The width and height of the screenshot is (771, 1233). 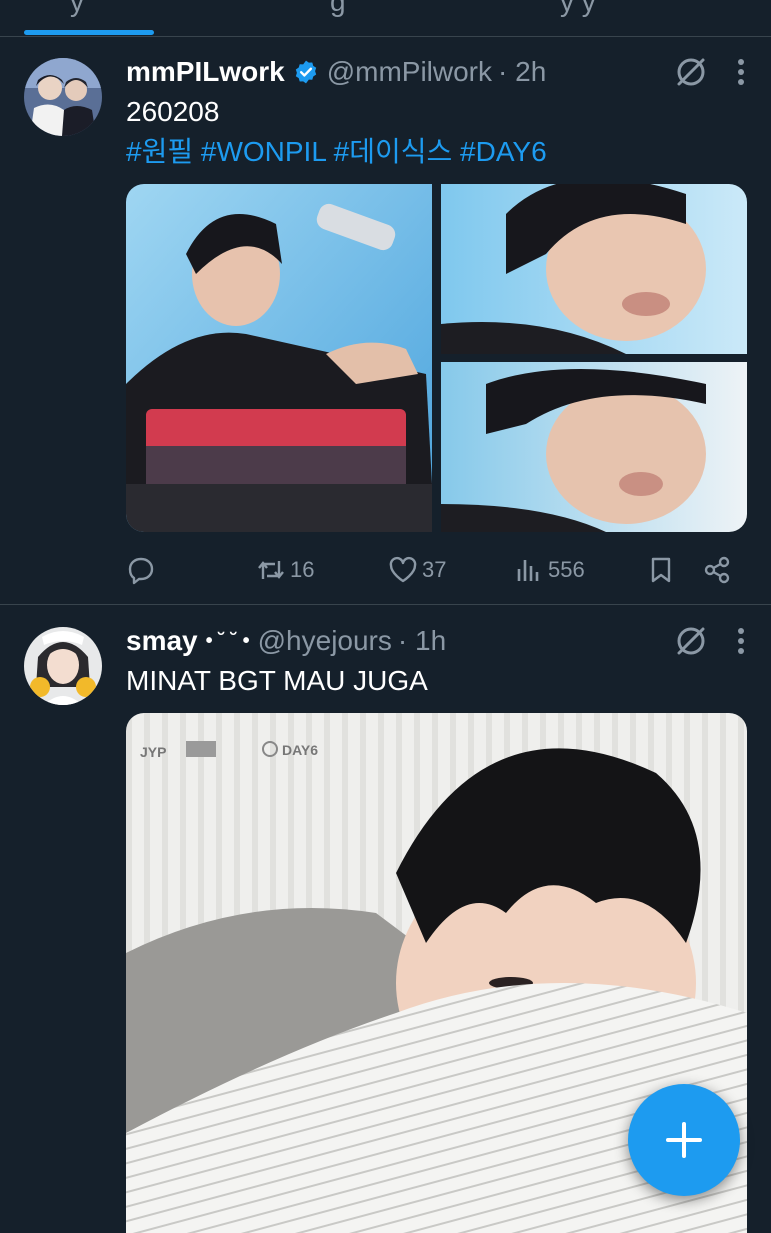 What do you see at coordinates (594, 447) in the screenshot?
I see `media-photo-bottom-right` at bounding box center [594, 447].